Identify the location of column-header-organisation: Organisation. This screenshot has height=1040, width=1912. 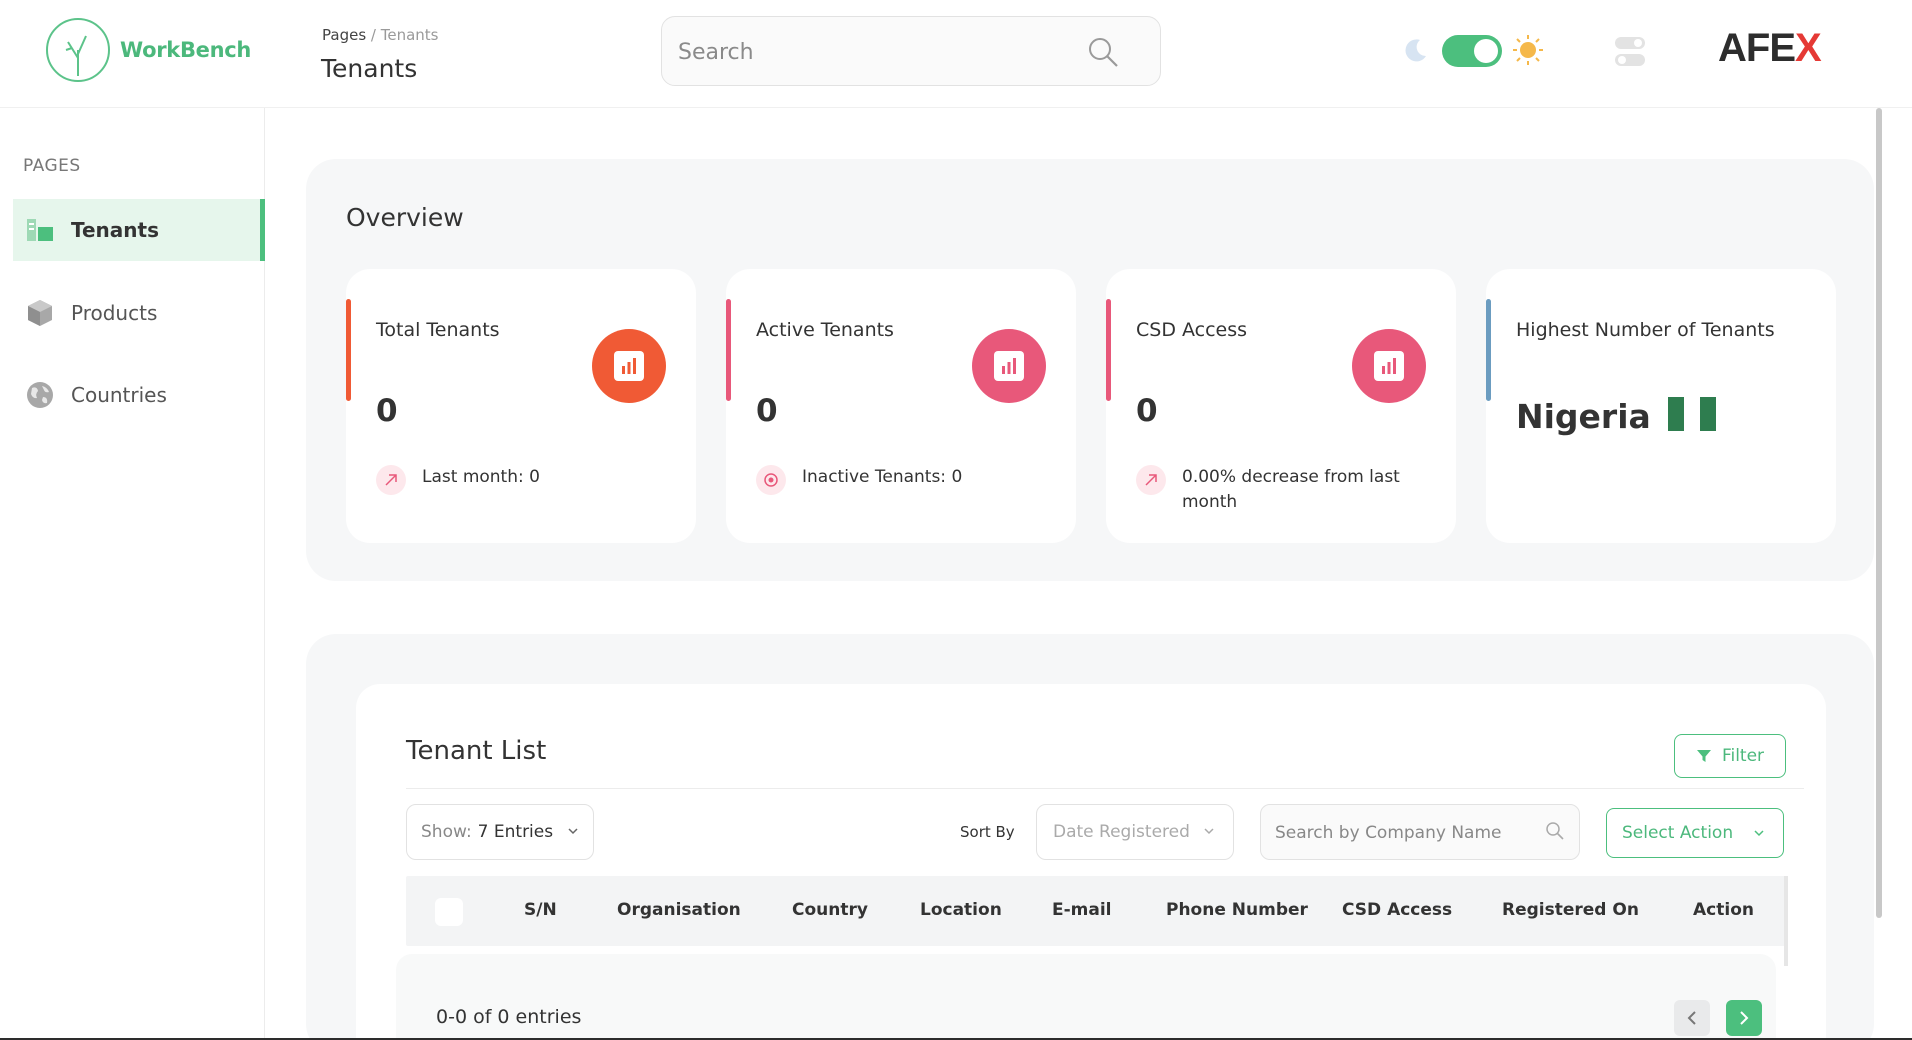
(679, 910).